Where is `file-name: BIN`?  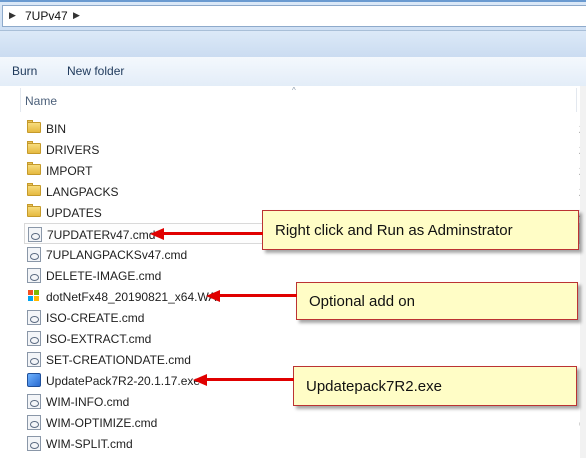
file-name: BIN is located at coordinates (56, 129).